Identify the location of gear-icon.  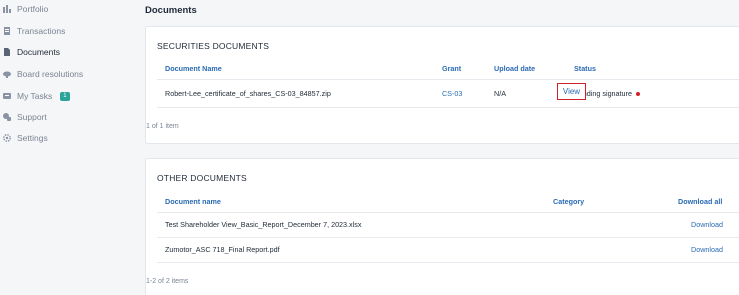
(7, 138).